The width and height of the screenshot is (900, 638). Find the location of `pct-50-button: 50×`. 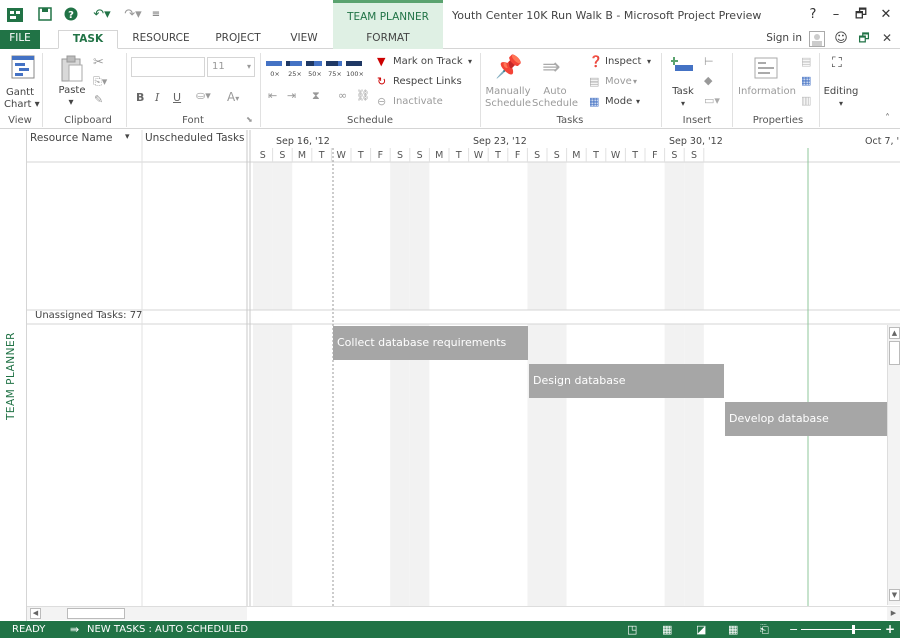

pct-50-button: 50× is located at coordinates (315, 74).